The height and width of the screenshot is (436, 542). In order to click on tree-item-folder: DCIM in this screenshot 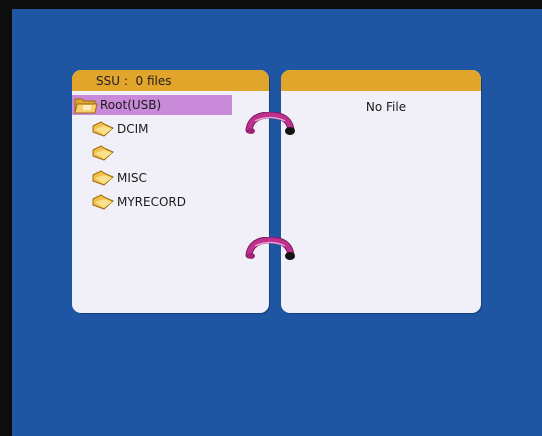, I will do `click(120, 129)`.